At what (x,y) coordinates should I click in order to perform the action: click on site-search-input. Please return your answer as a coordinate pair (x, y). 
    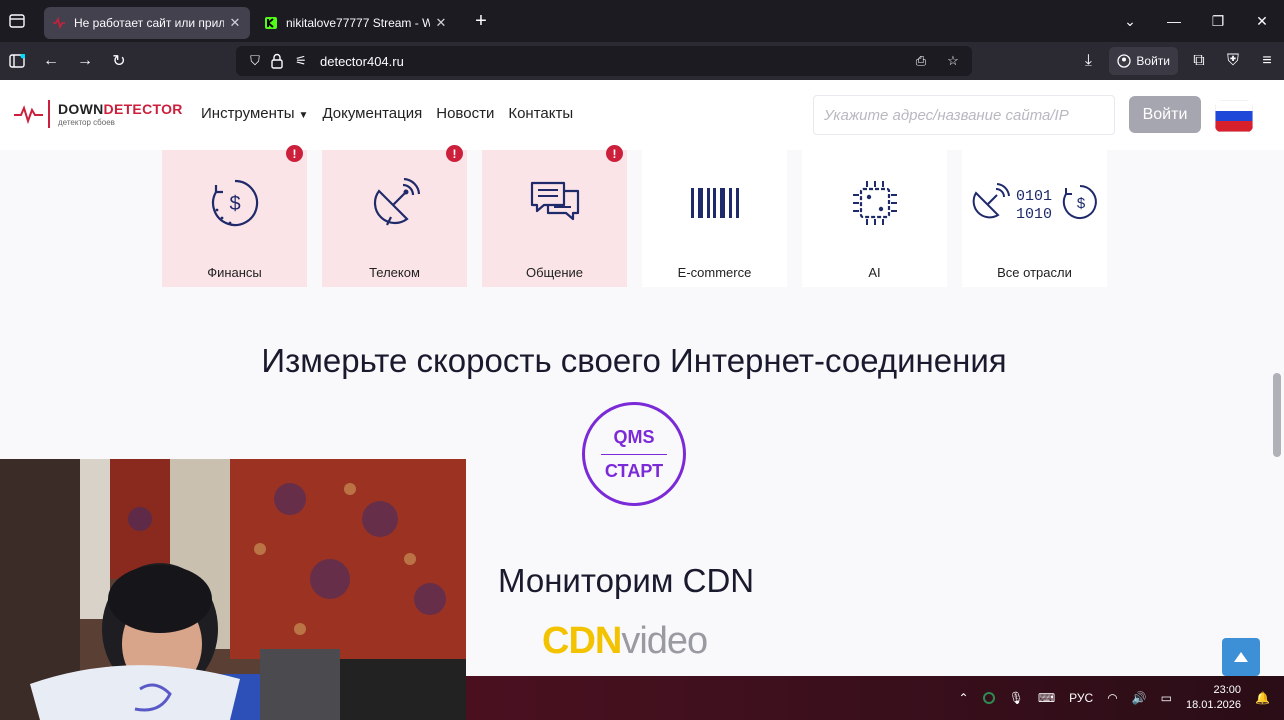
    Looking at the image, I should click on (964, 115).